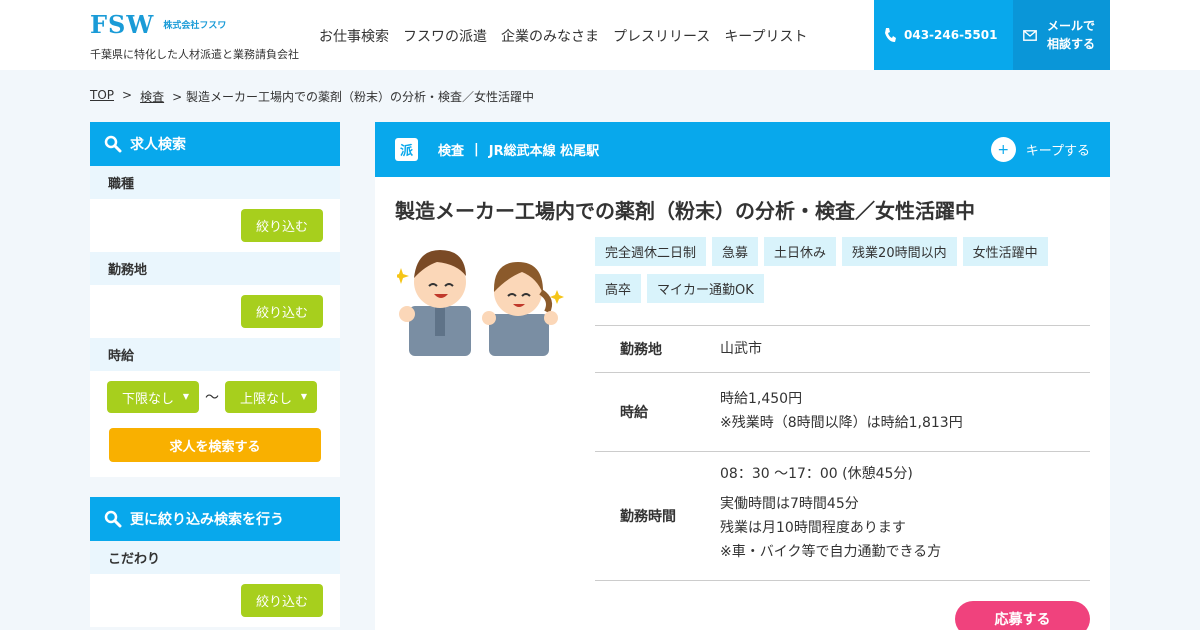 Image resolution: width=1200 pixels, height=630 pixels. What do you see at coordinates (741, 349) in the screenshot?
I see `info-val-location: 山武市` at bounding box center [741, 349].